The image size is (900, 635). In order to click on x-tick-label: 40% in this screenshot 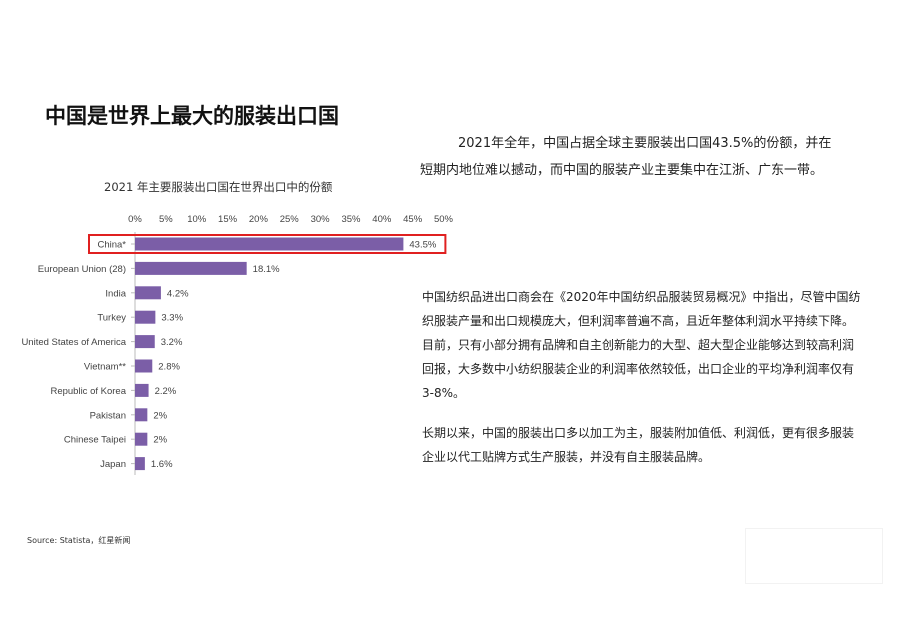, I will do `click(382, 219)`.